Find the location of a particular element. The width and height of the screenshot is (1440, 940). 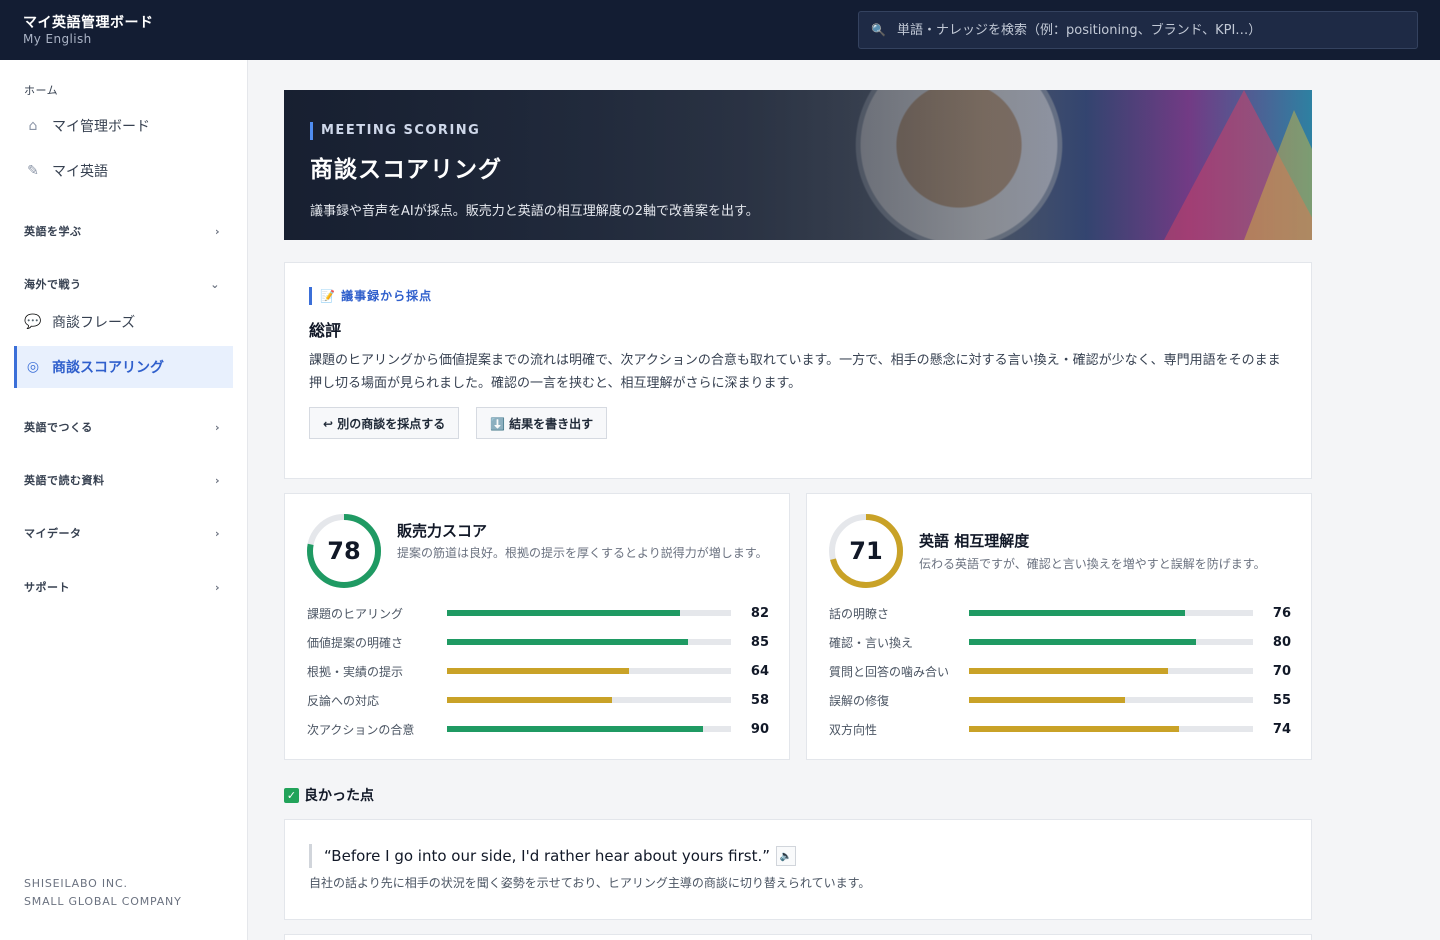

company-name: SHISEILABO INC. is located at coordinates (76, 883).